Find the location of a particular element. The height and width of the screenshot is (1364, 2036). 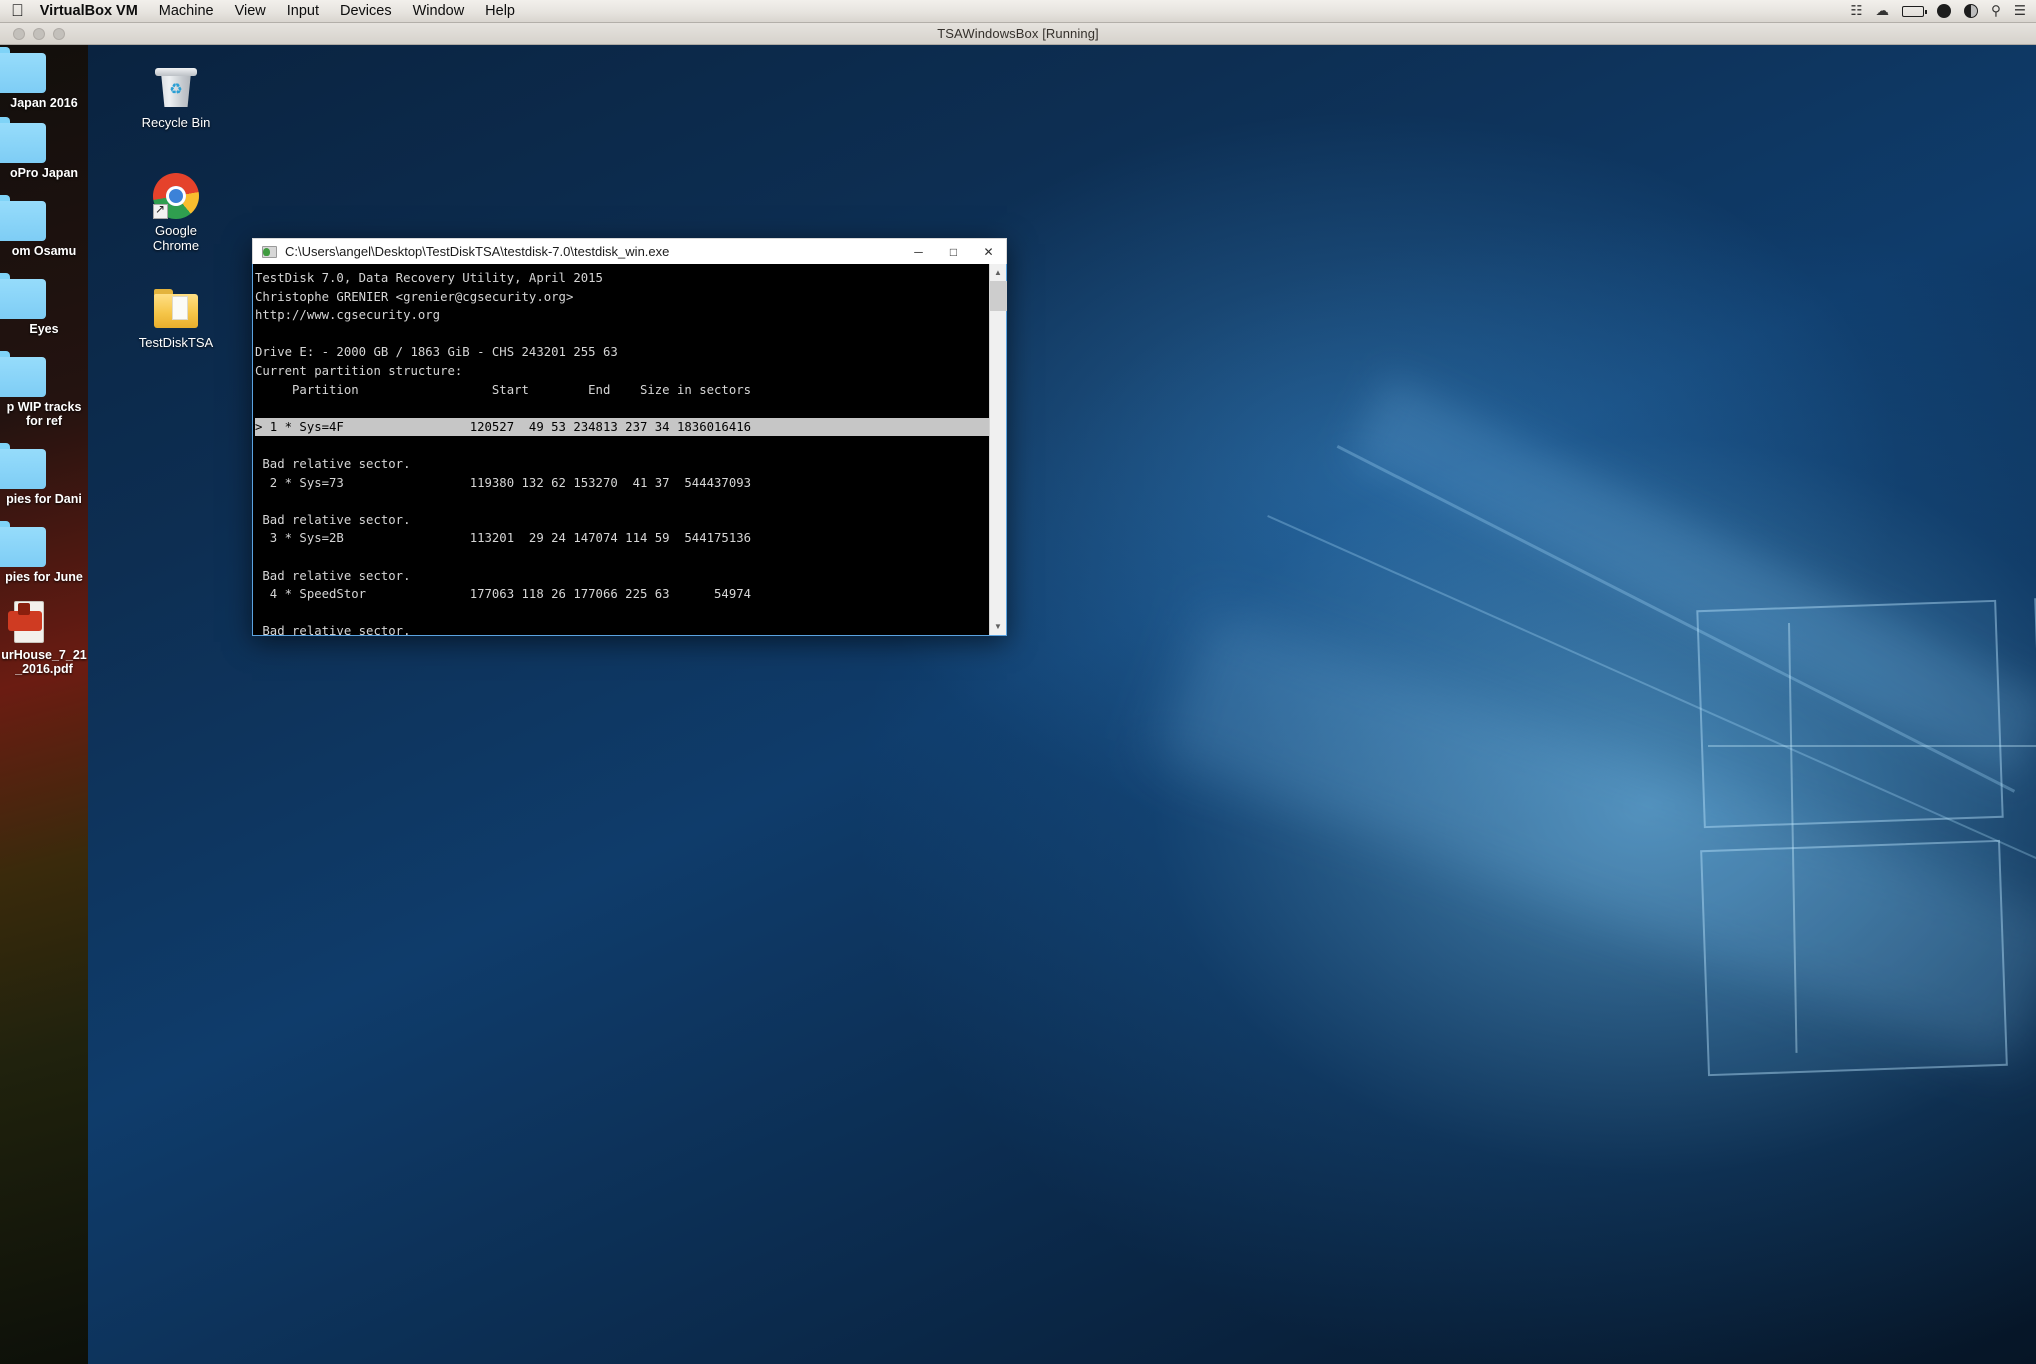

chrome-icon is located at coordinates (176, 196).